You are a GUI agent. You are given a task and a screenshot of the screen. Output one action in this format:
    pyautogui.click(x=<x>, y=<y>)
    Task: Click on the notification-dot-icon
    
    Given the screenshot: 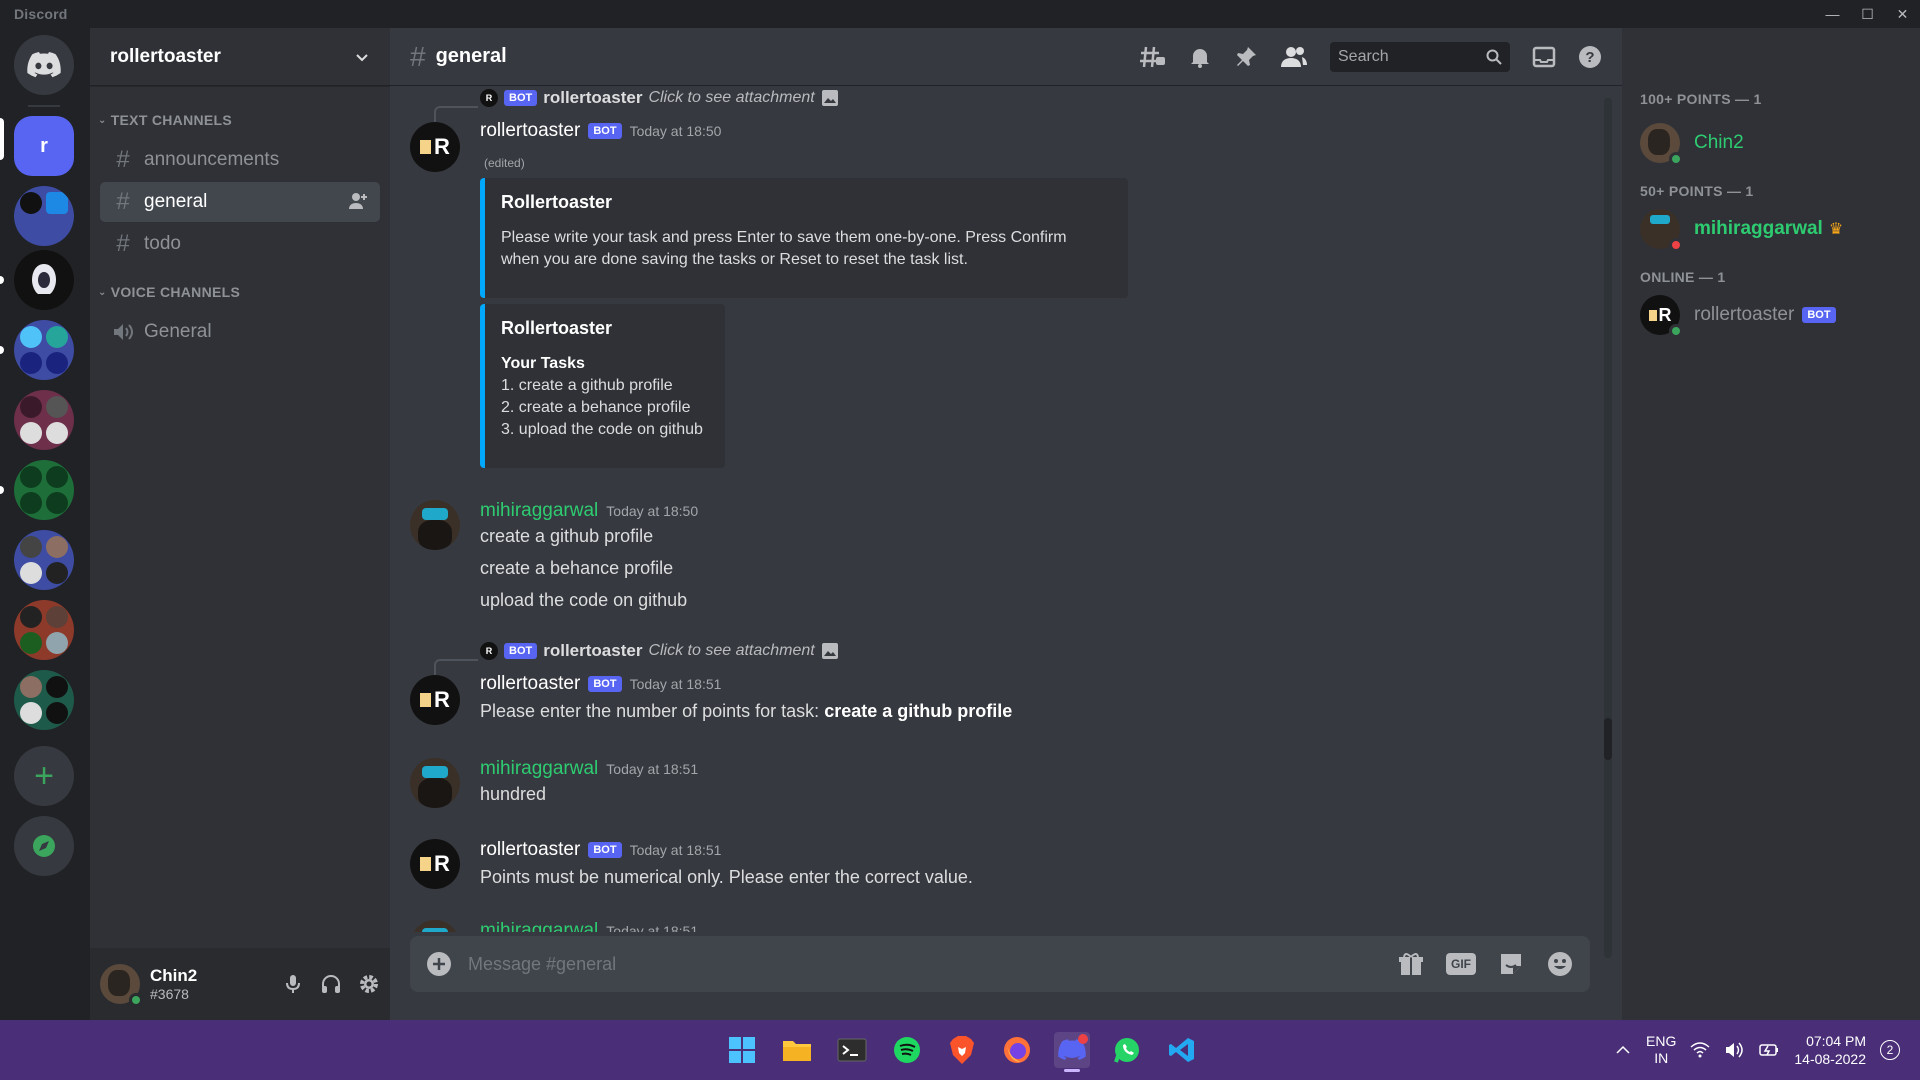 What is the action you would take?
    pyautogui.click(x=1083, y=1039)
    